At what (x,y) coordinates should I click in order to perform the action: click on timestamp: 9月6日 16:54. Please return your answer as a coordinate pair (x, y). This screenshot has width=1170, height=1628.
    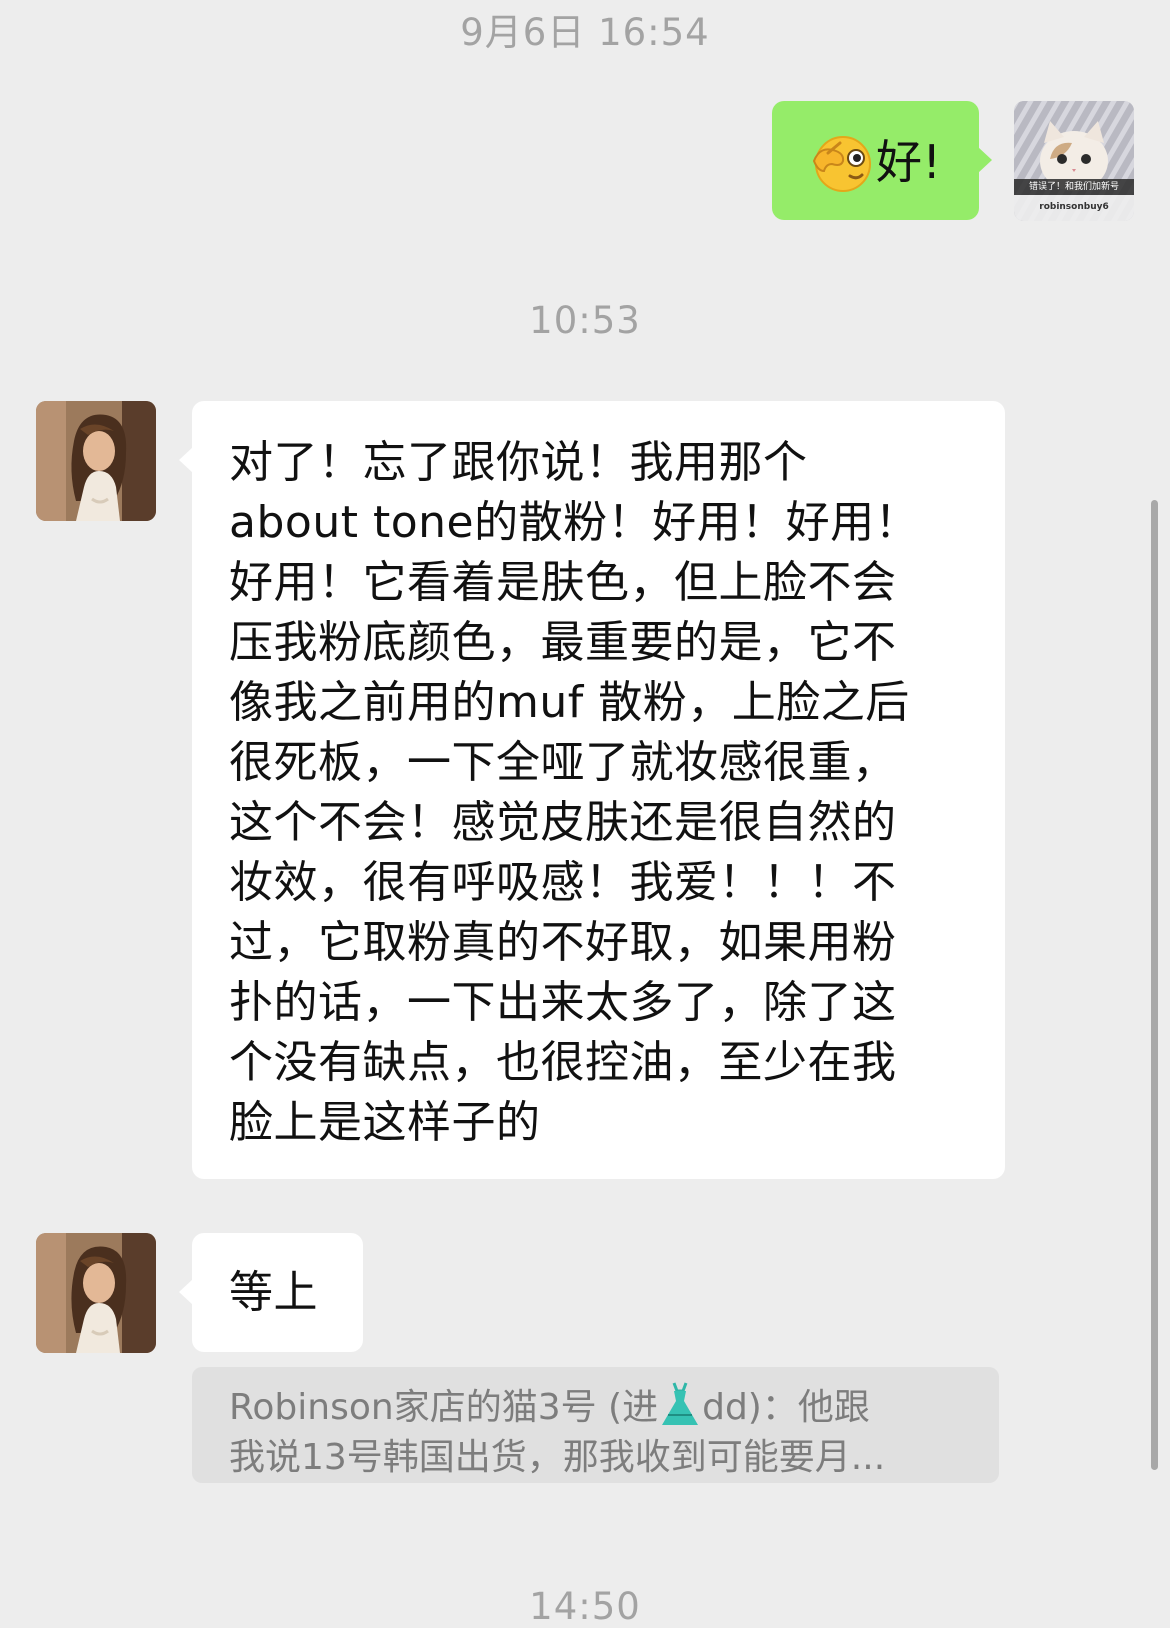
    Looking at the image, I should click on (585, 32).